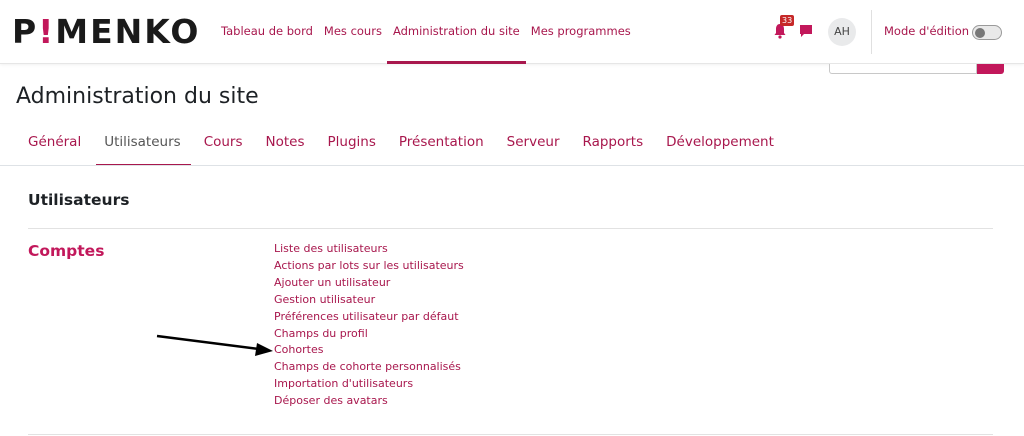  What do you see at coordinates (441, 147) in the screenshot?
I see `tab-appearance: Présentation` at bounding box center [441, 147].